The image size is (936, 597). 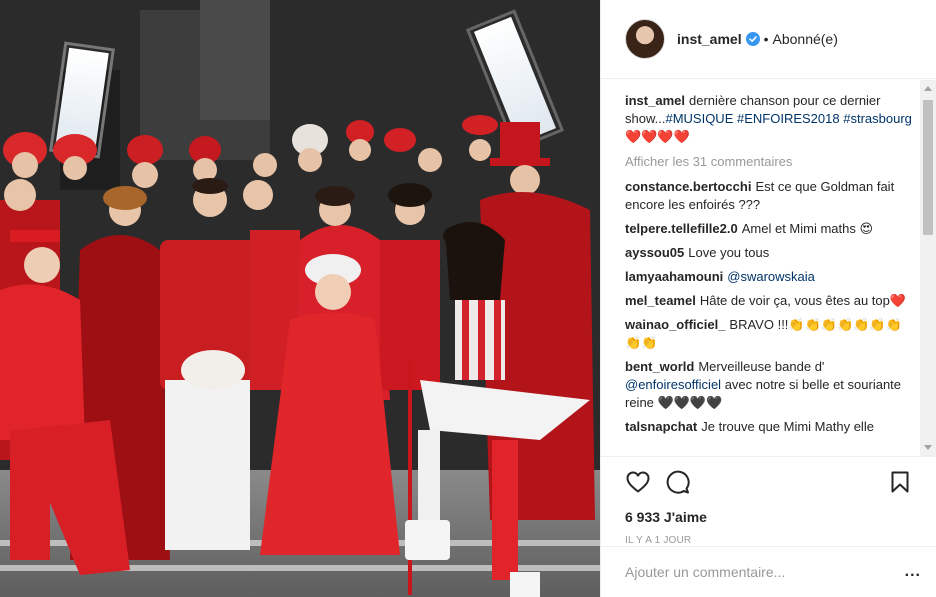 What do you see at coordinates (761, 366) in the screenshot?
I see `comment-text: Merveilleuse bande d'` at bounding box center [761, 366].